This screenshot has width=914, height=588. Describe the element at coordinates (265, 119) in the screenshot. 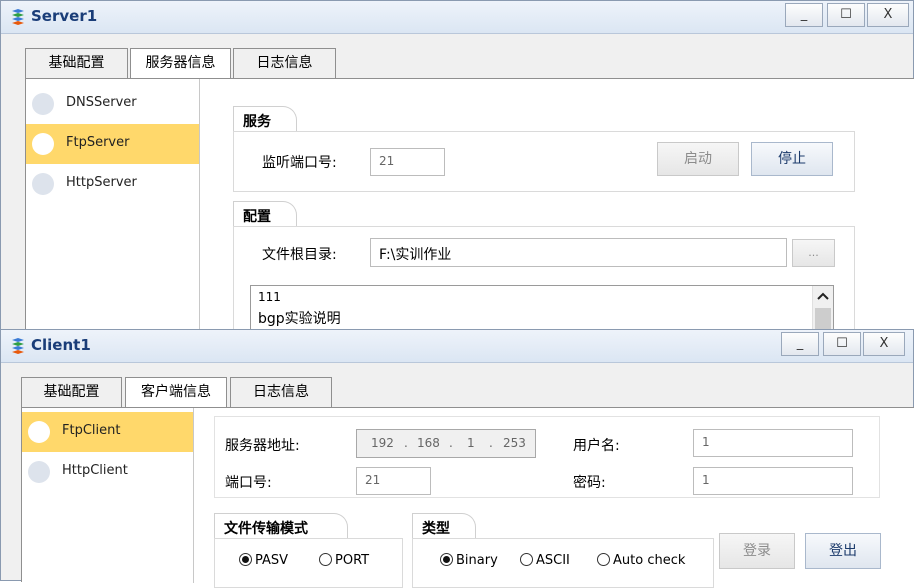

I see `service-group-title: 服务` at that location.